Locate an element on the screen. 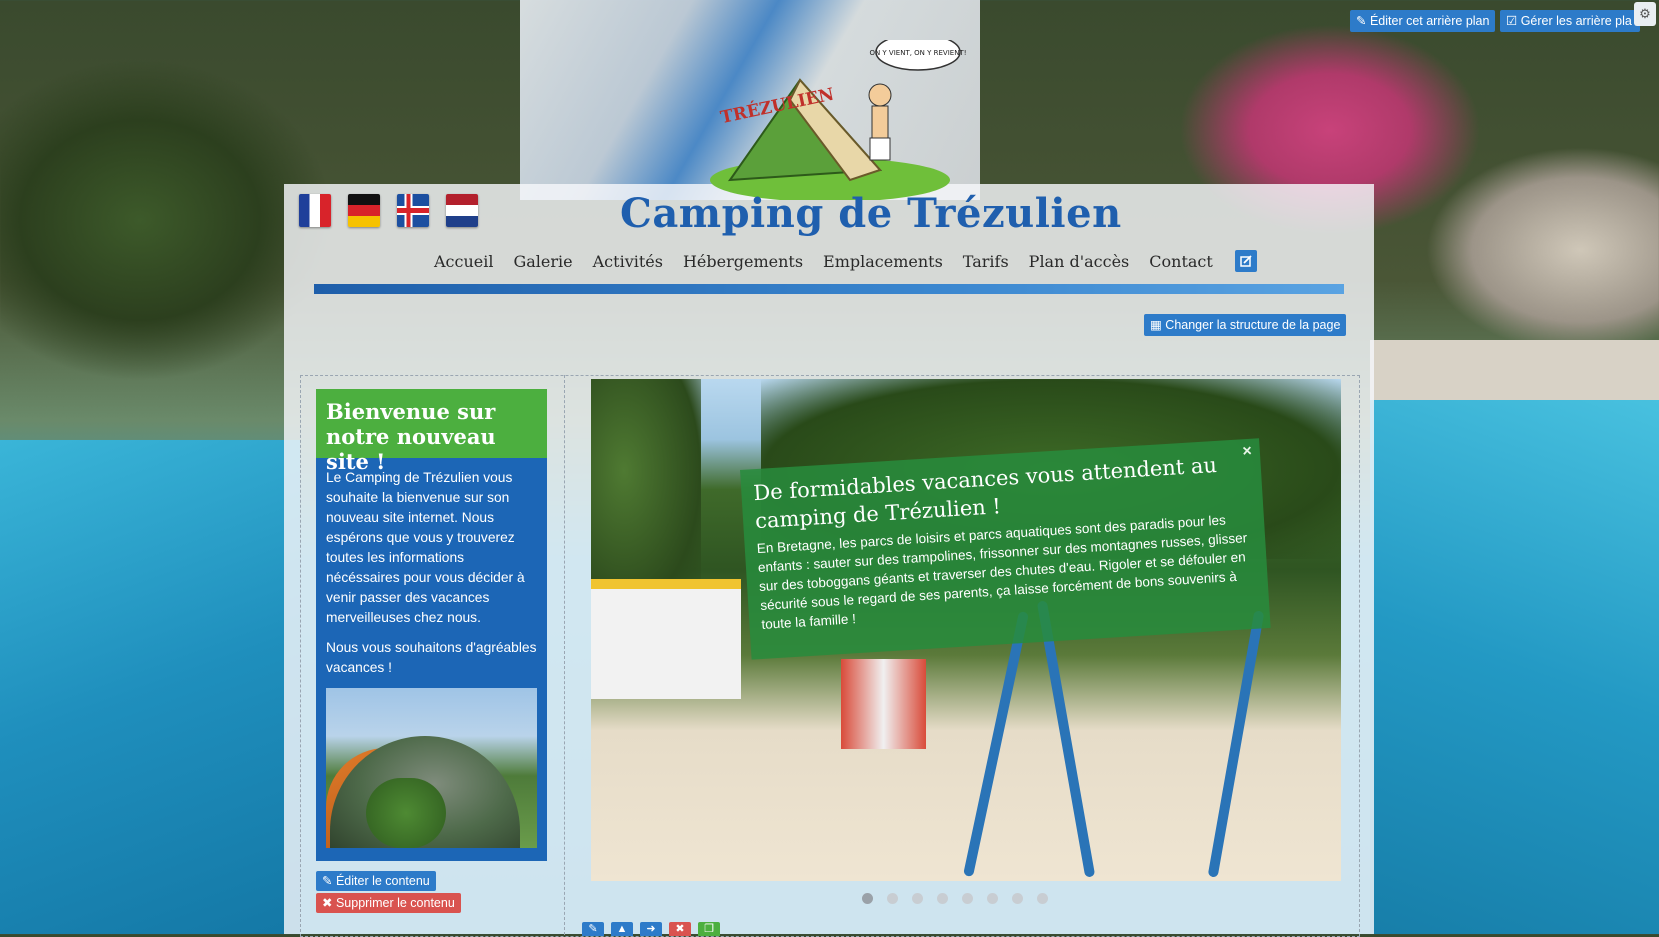 This screenshot has height=937, width=1659. grid-icon: ▦ is located at coordinates (1158, 325).